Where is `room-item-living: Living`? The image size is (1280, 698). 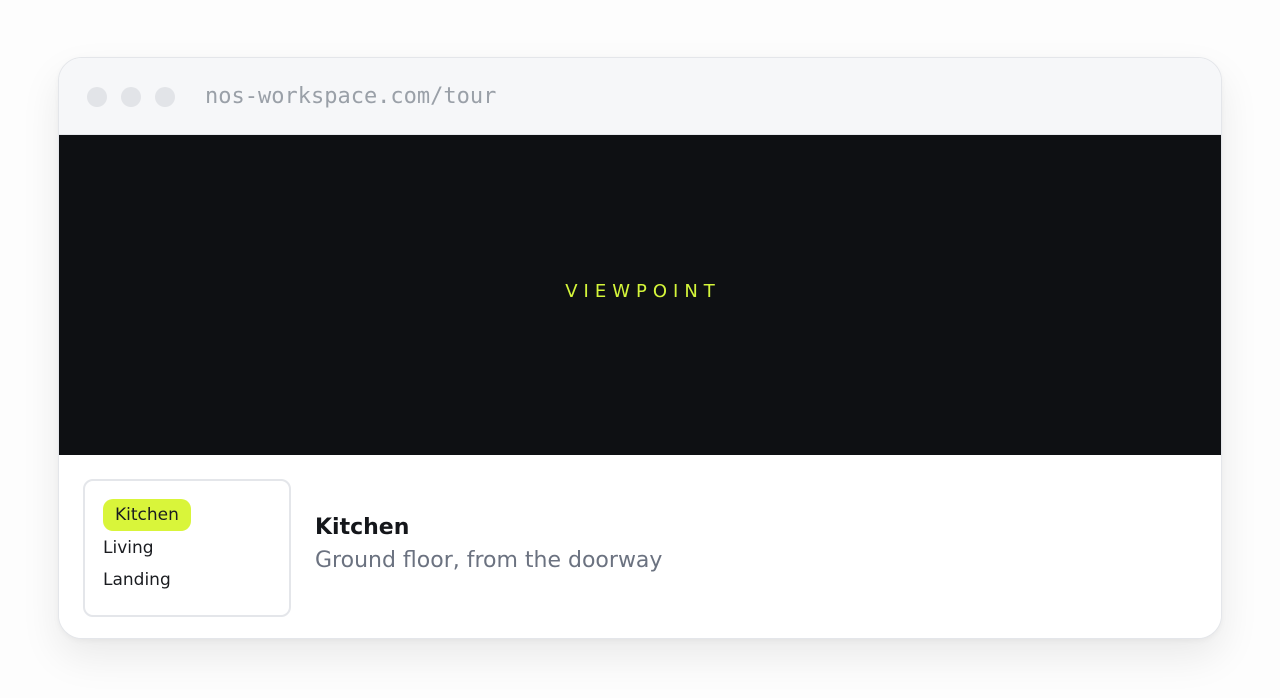 room-item-living: Living is located at coordinates (128, 548).